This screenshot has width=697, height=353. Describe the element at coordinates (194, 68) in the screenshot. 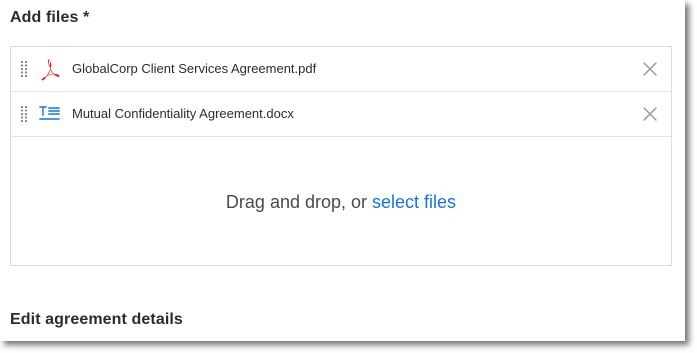

I see `file-name: GlobalCorp Client Services Agreement.pdf` at that location.